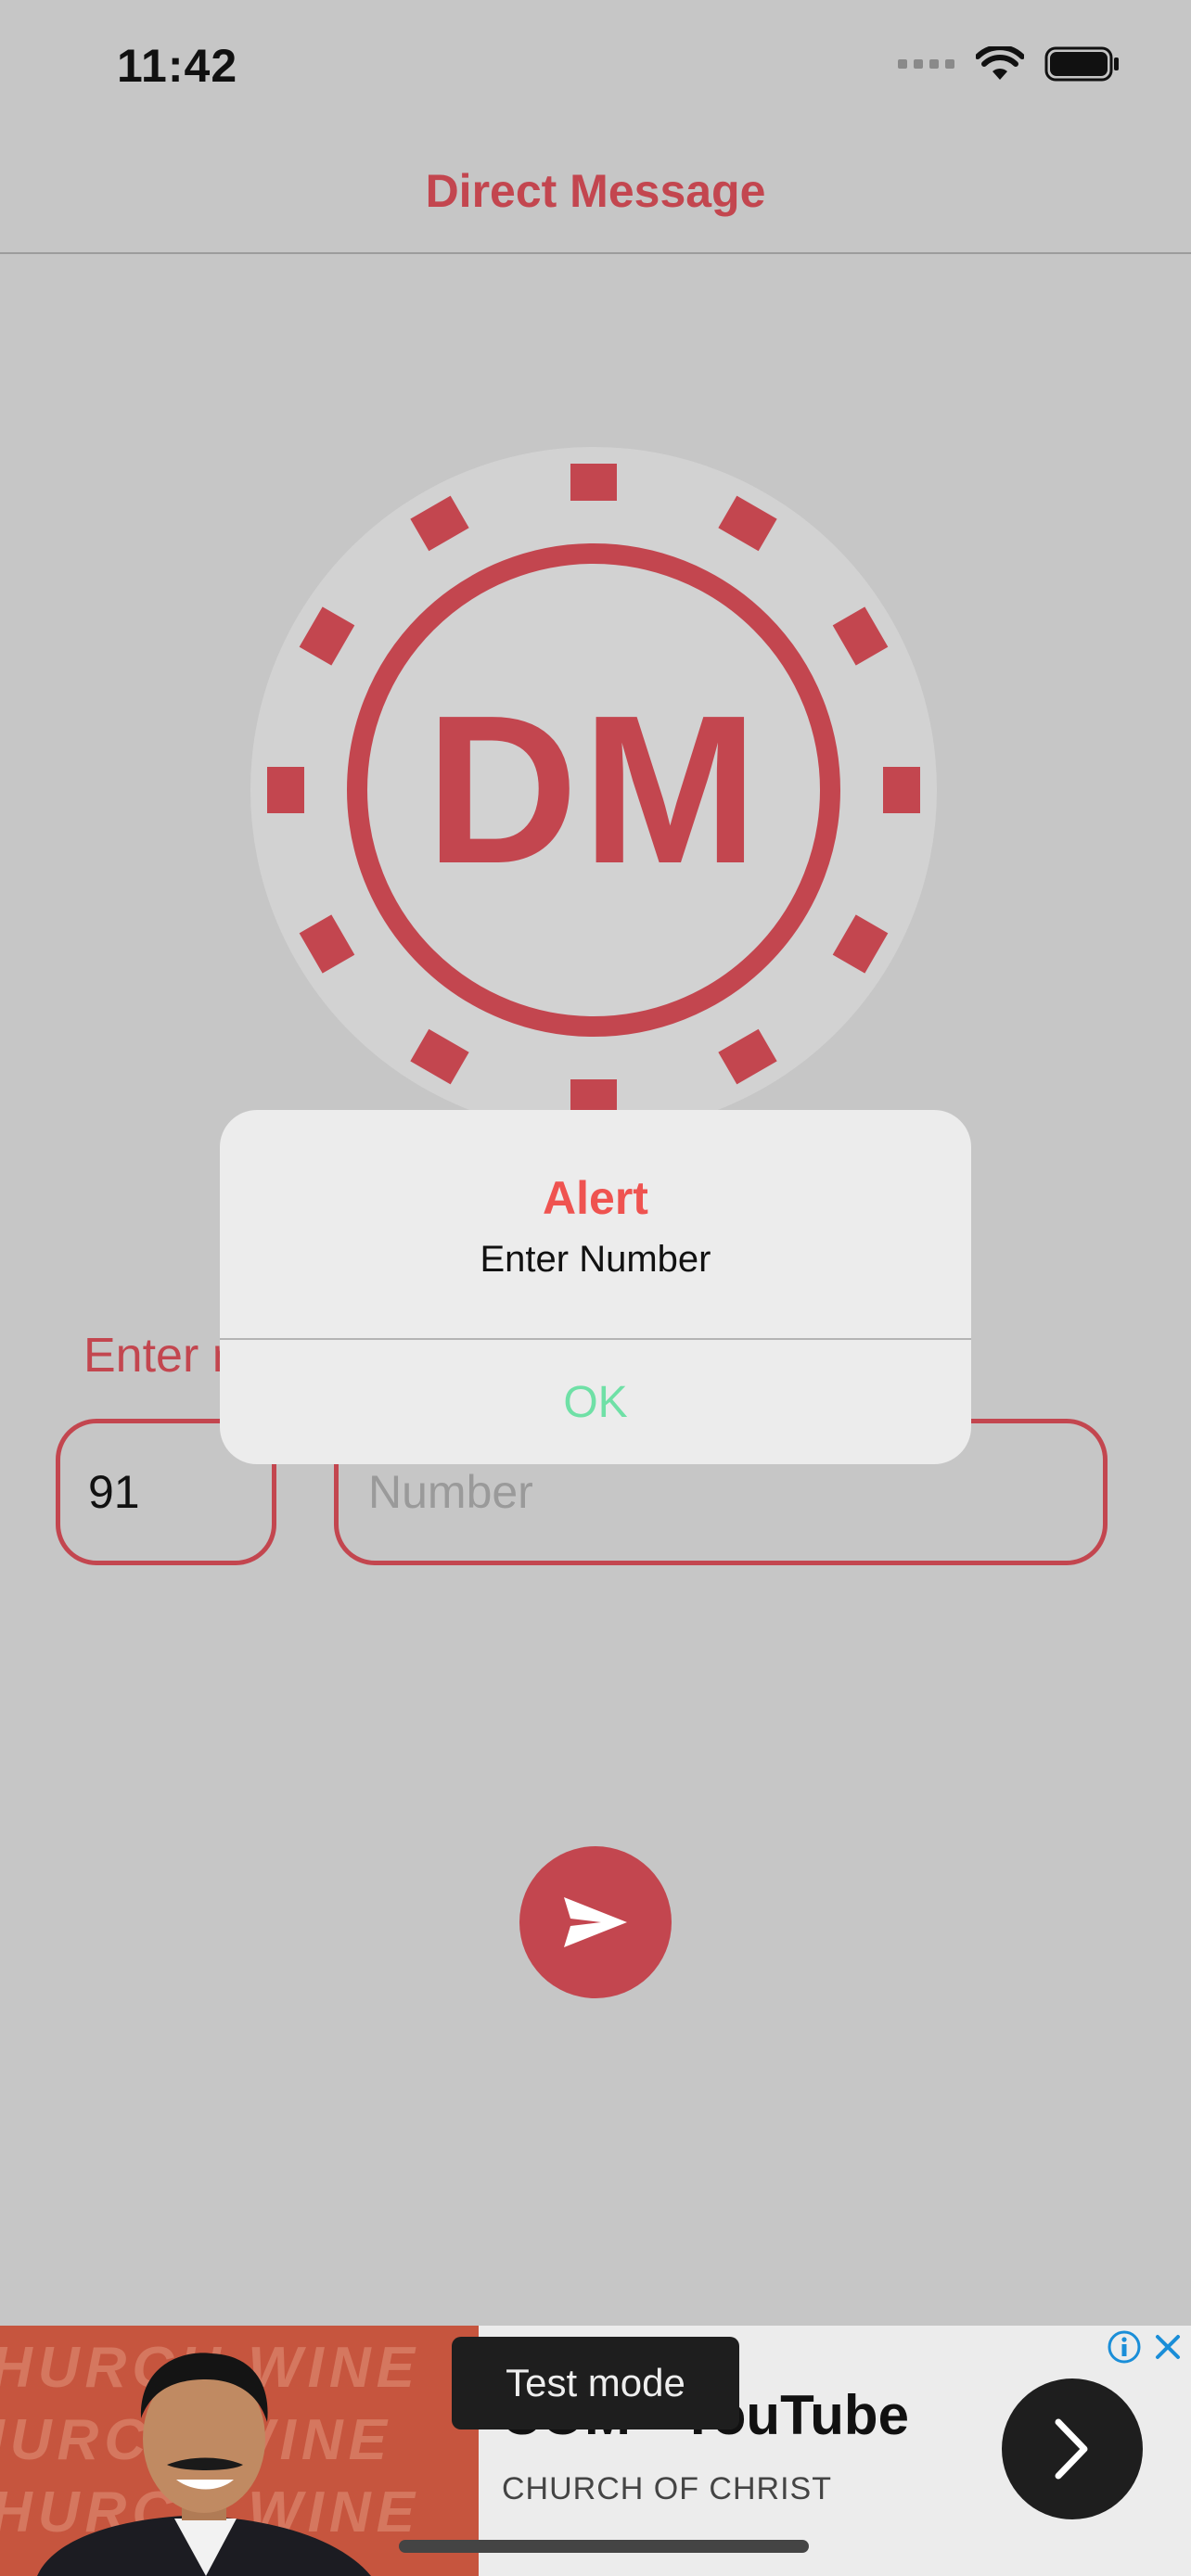 The width and height of the screenshot is (1191, 2576). Describe the element at coordinates (604, 2546) in the screenshot. I see `home-indicator` at that location.